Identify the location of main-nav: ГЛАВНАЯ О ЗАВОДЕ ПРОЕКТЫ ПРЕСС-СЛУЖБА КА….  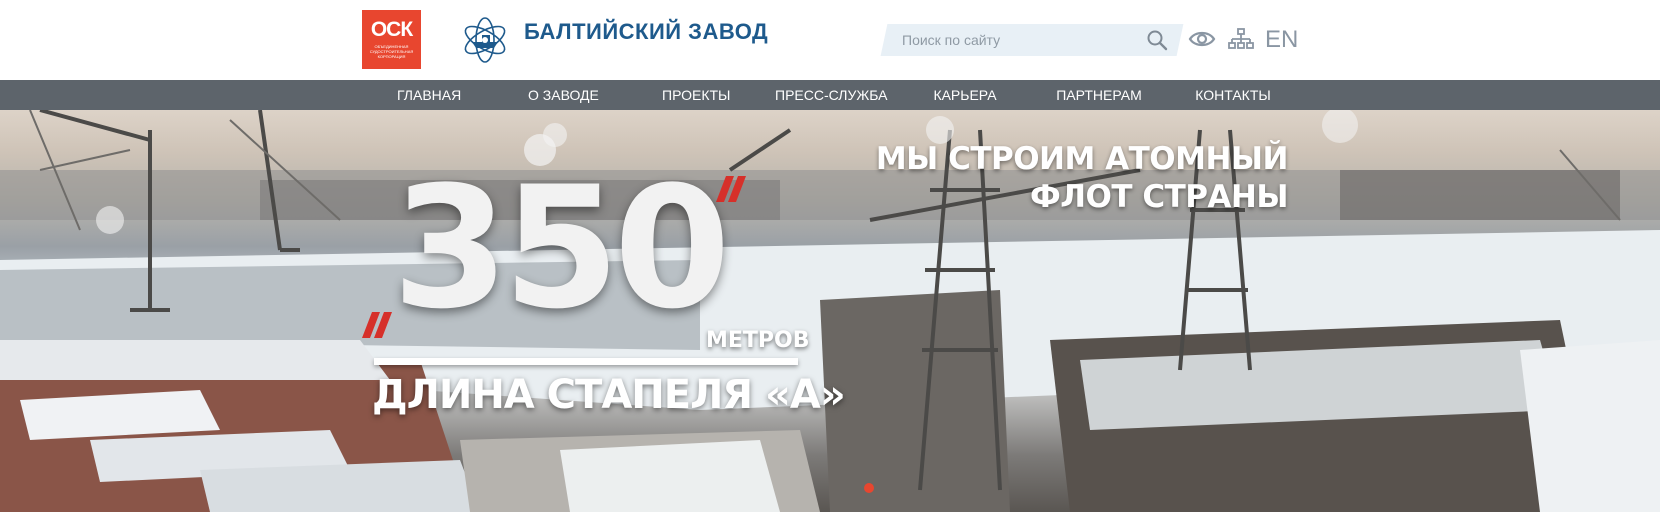
(830, 95).